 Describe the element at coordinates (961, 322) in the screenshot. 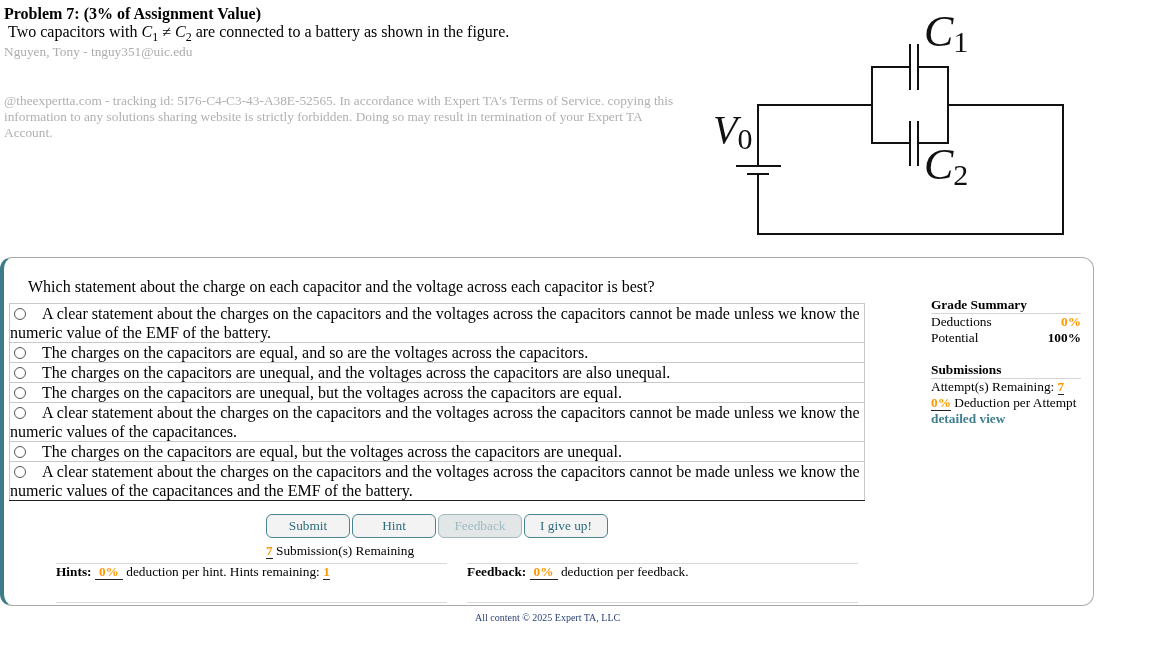

I see `grade-label: Deductions` at that location.